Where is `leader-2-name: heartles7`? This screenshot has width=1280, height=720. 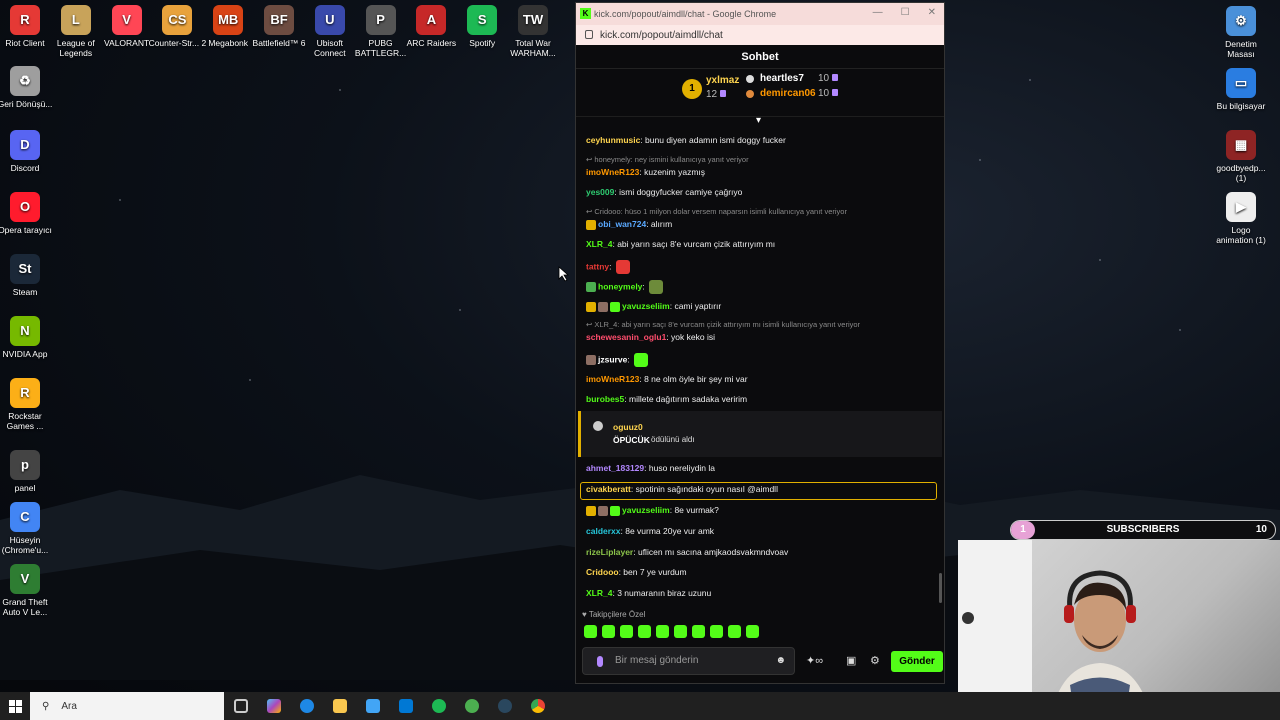 leader-2-name: heartles7 is located at coordinates (782, 78).